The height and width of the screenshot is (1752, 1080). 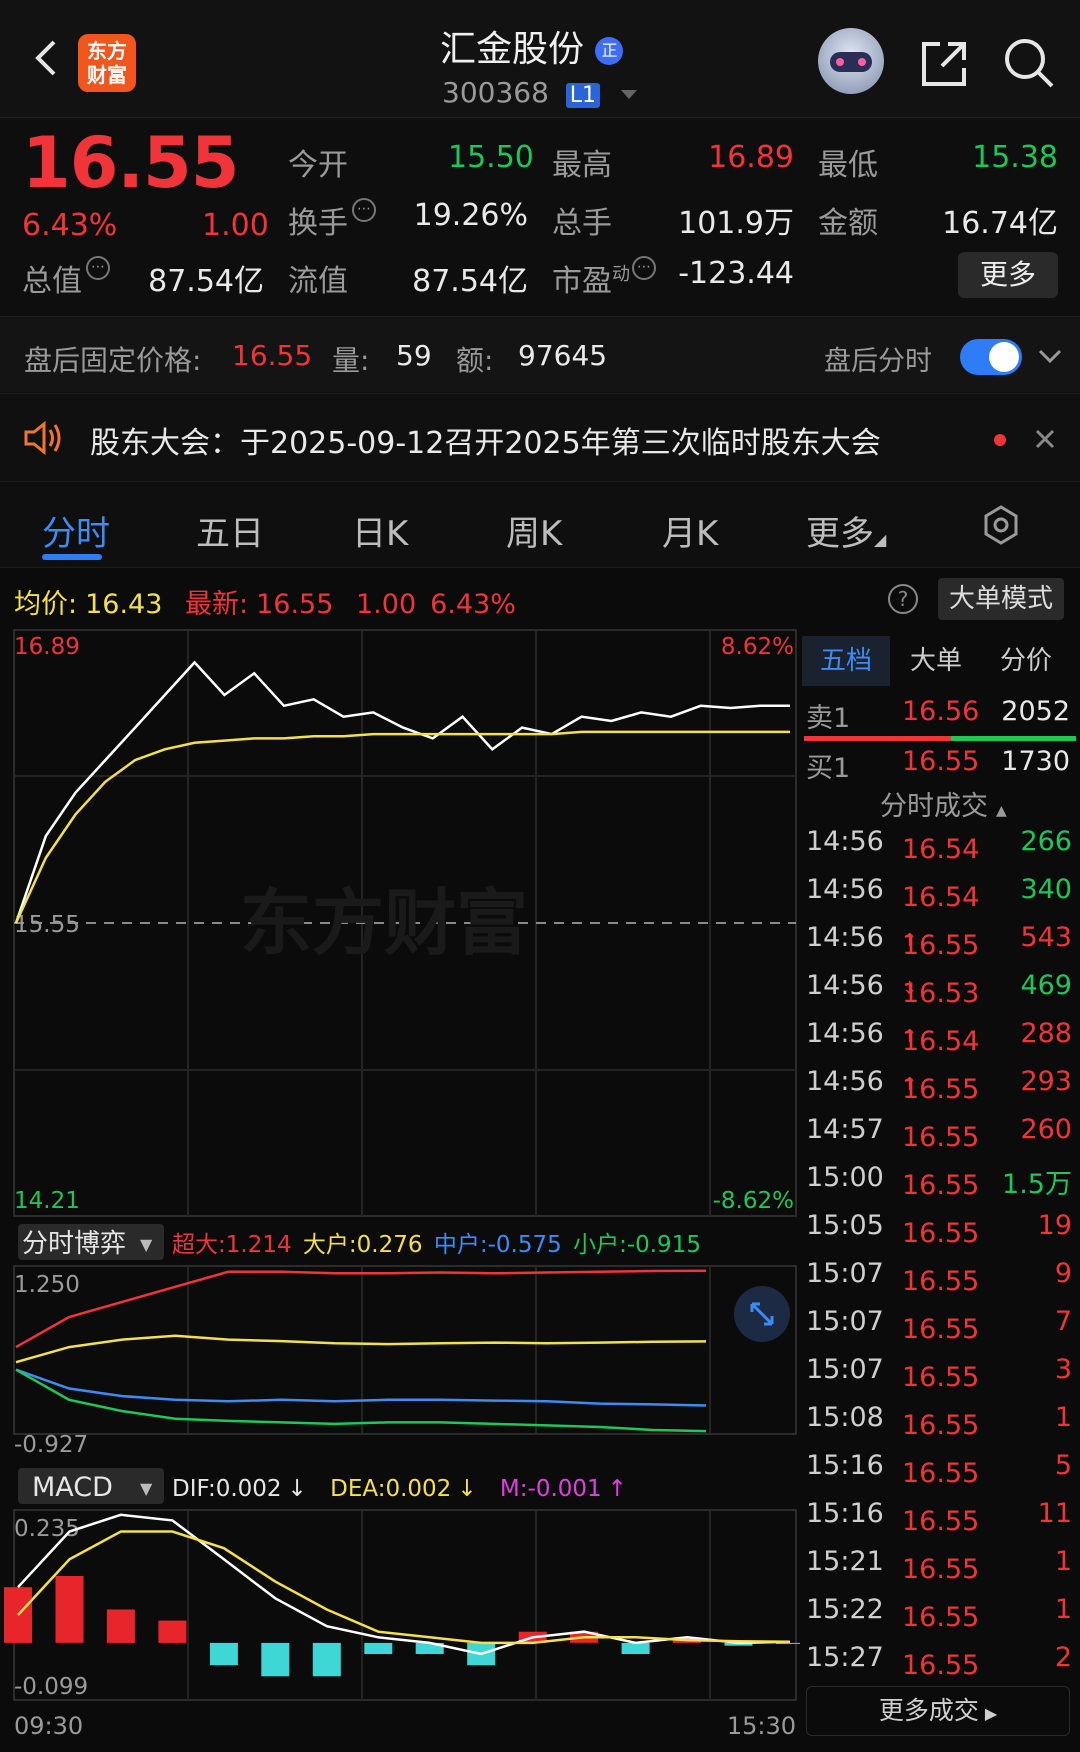 I want to click on volume-value: 101.9万, so click(x=736, y=223).